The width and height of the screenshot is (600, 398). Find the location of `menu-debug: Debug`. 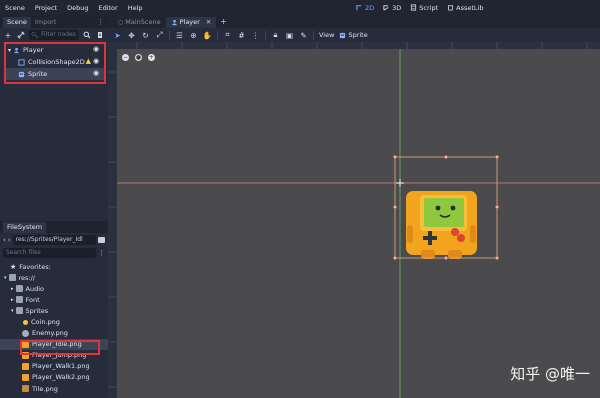

menu-debug: Debug is located at coordinates (77, 8).